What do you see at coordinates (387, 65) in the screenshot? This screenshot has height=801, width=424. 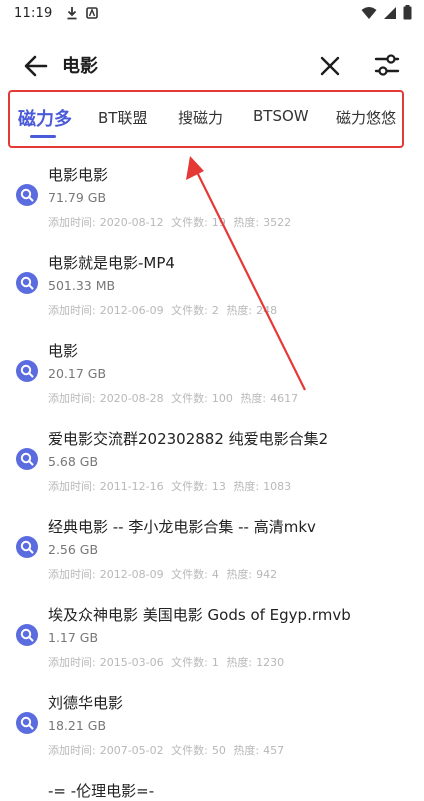 I see `filter-settings-icon` at bounding box center [387, 65].